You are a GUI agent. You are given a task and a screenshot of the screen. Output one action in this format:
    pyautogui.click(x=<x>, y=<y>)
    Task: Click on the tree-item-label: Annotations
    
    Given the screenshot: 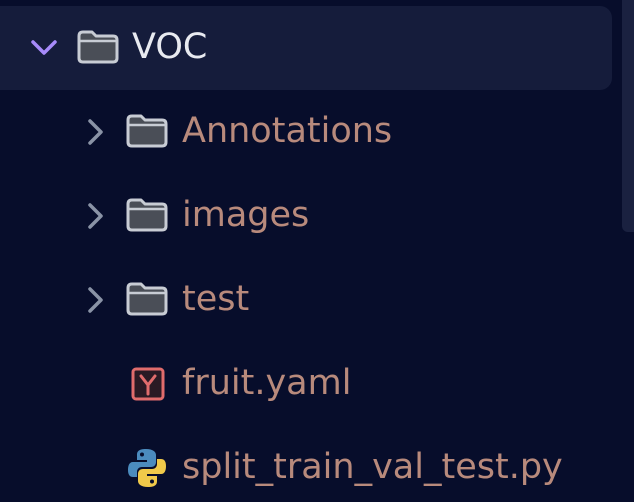 What is the action you would take?
    pyautogui.click(x=287, y=131)
    